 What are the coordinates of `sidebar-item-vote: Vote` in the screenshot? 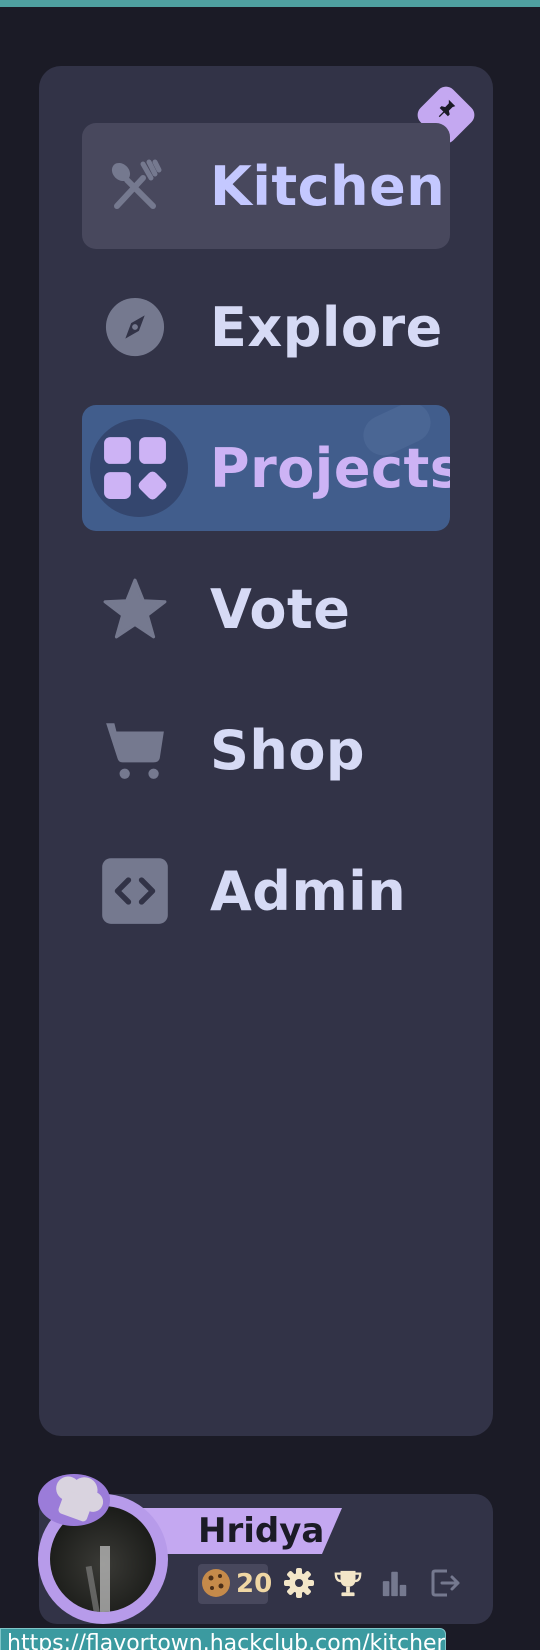 It's located at (266, 609).